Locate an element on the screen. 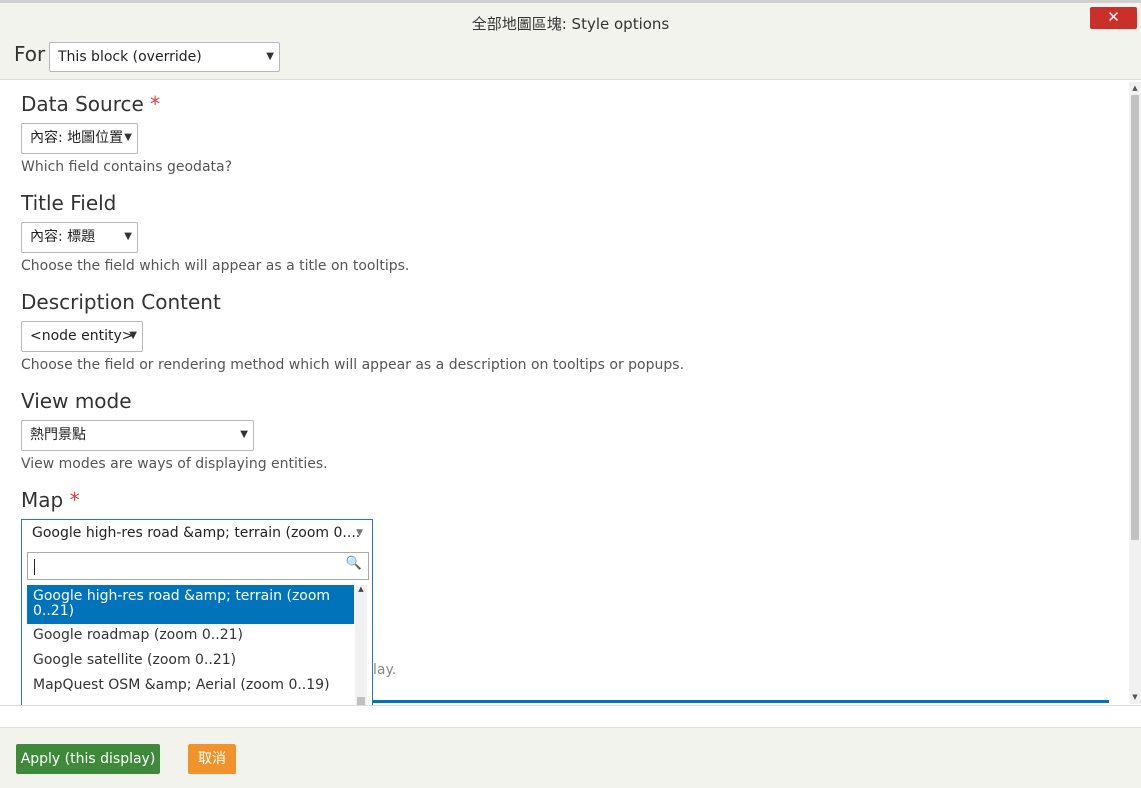 Image resolution: width=1141 pixels, height=788 pixels. description-content-select: <node entity> ▼ is located at coordinates (82, 336).